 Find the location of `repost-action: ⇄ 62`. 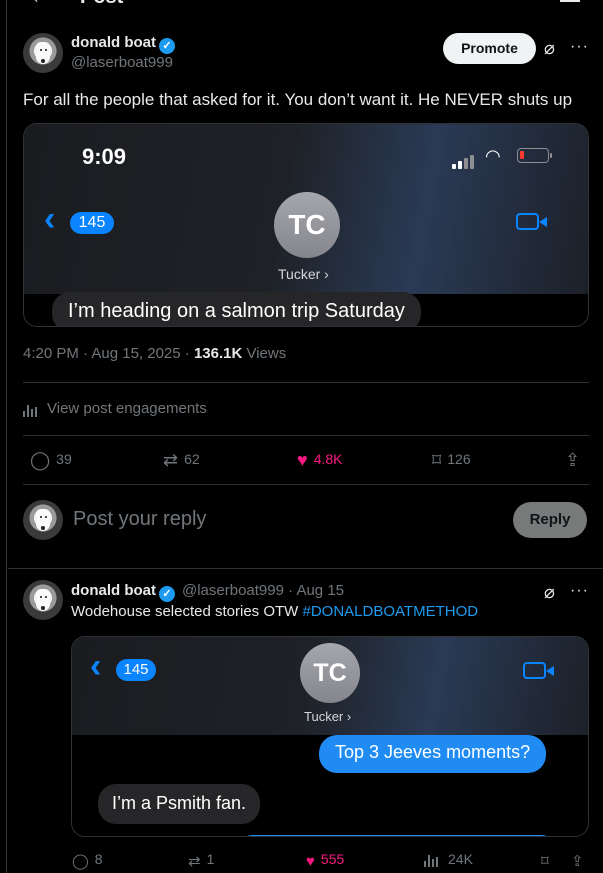

repost-action: ⇄ 62 is located at coordinates (181, 460).